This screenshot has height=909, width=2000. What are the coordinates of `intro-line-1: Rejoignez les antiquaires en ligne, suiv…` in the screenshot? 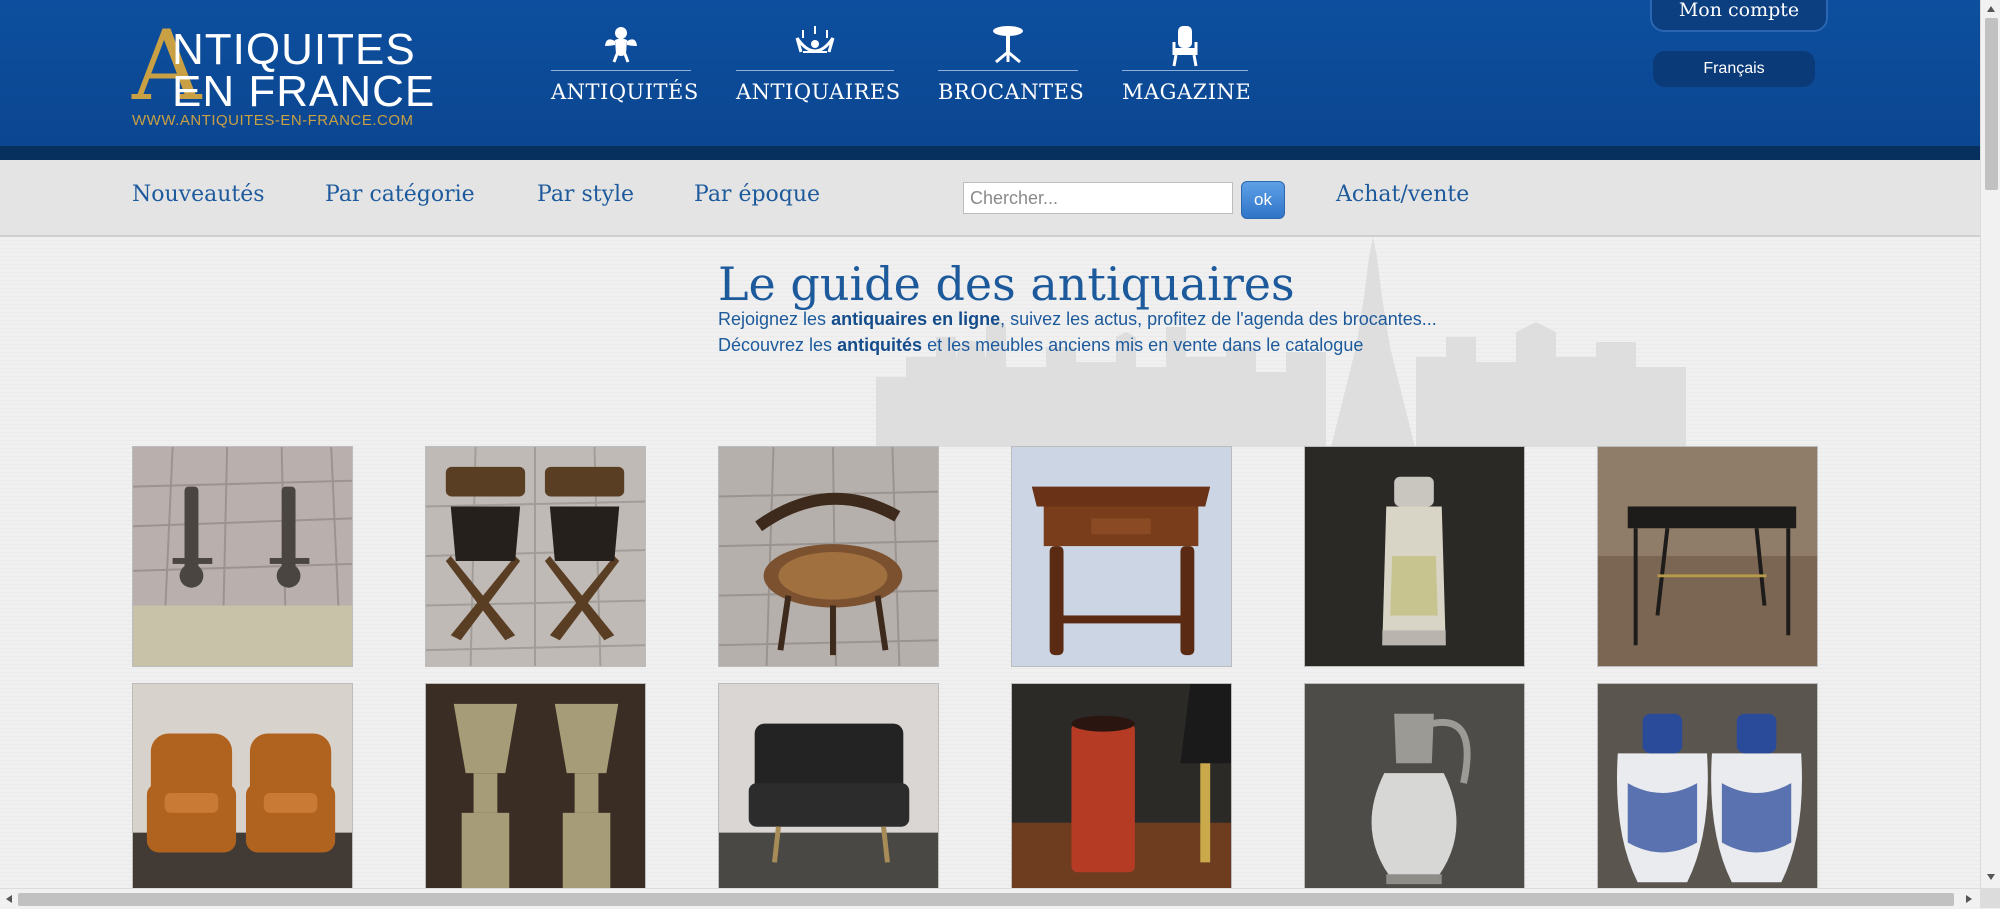 It's located at (1077, 319).